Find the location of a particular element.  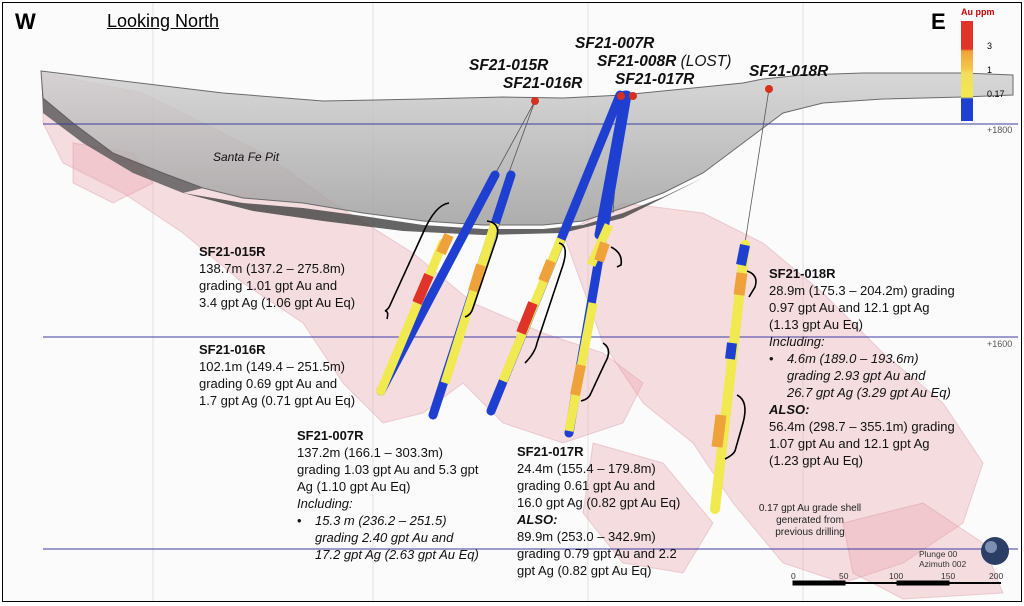

legend-color-bar is located at coordinates (967, 71).